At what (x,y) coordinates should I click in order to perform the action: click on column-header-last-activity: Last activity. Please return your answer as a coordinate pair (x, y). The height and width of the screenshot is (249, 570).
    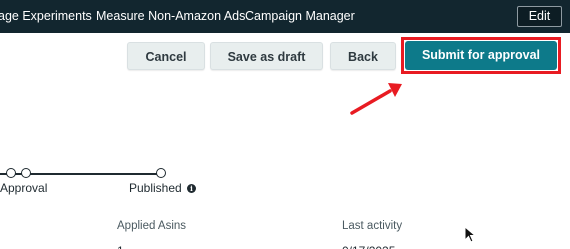
    Looking at the image, I should click on (372, 226).